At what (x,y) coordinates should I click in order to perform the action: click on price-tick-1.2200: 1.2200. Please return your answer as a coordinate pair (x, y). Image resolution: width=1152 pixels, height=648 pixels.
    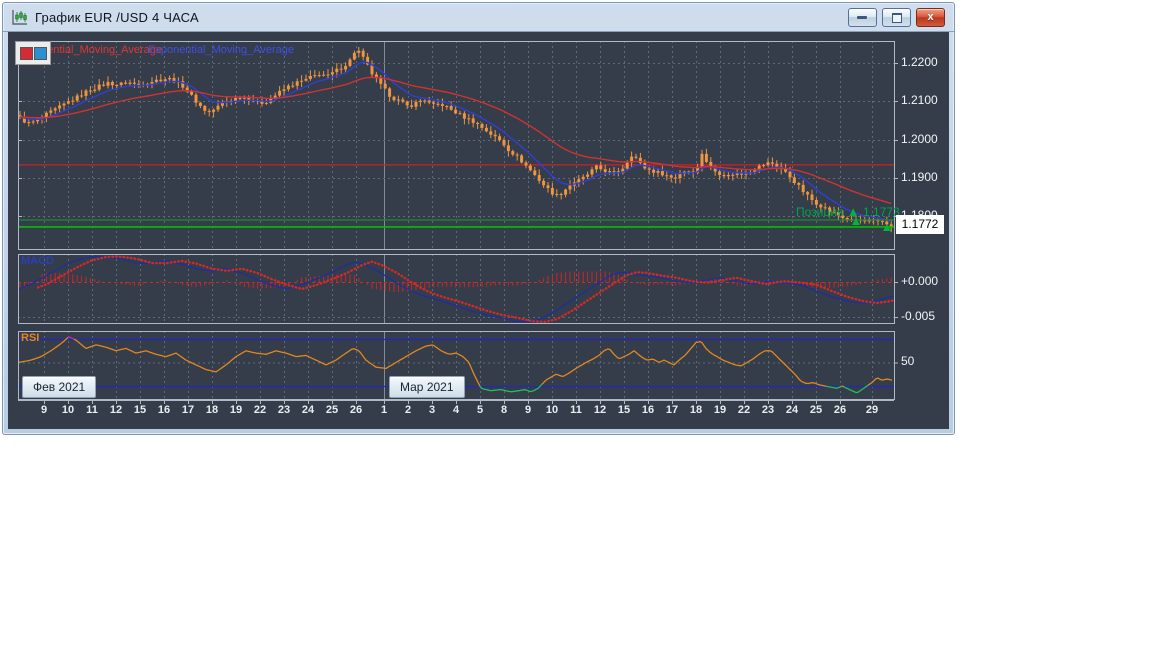
    Looking at the image, I should click on (919, 62).